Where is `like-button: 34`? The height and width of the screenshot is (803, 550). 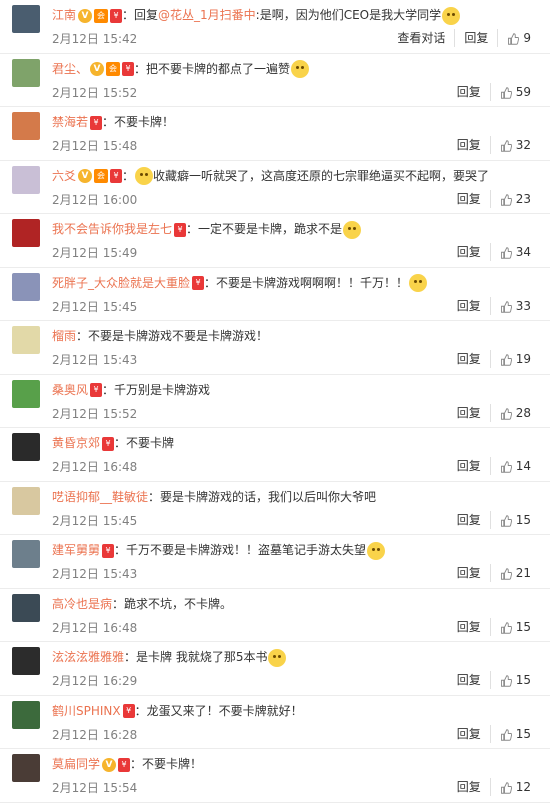 like-button: 34 is located at coordinates (514, 252).